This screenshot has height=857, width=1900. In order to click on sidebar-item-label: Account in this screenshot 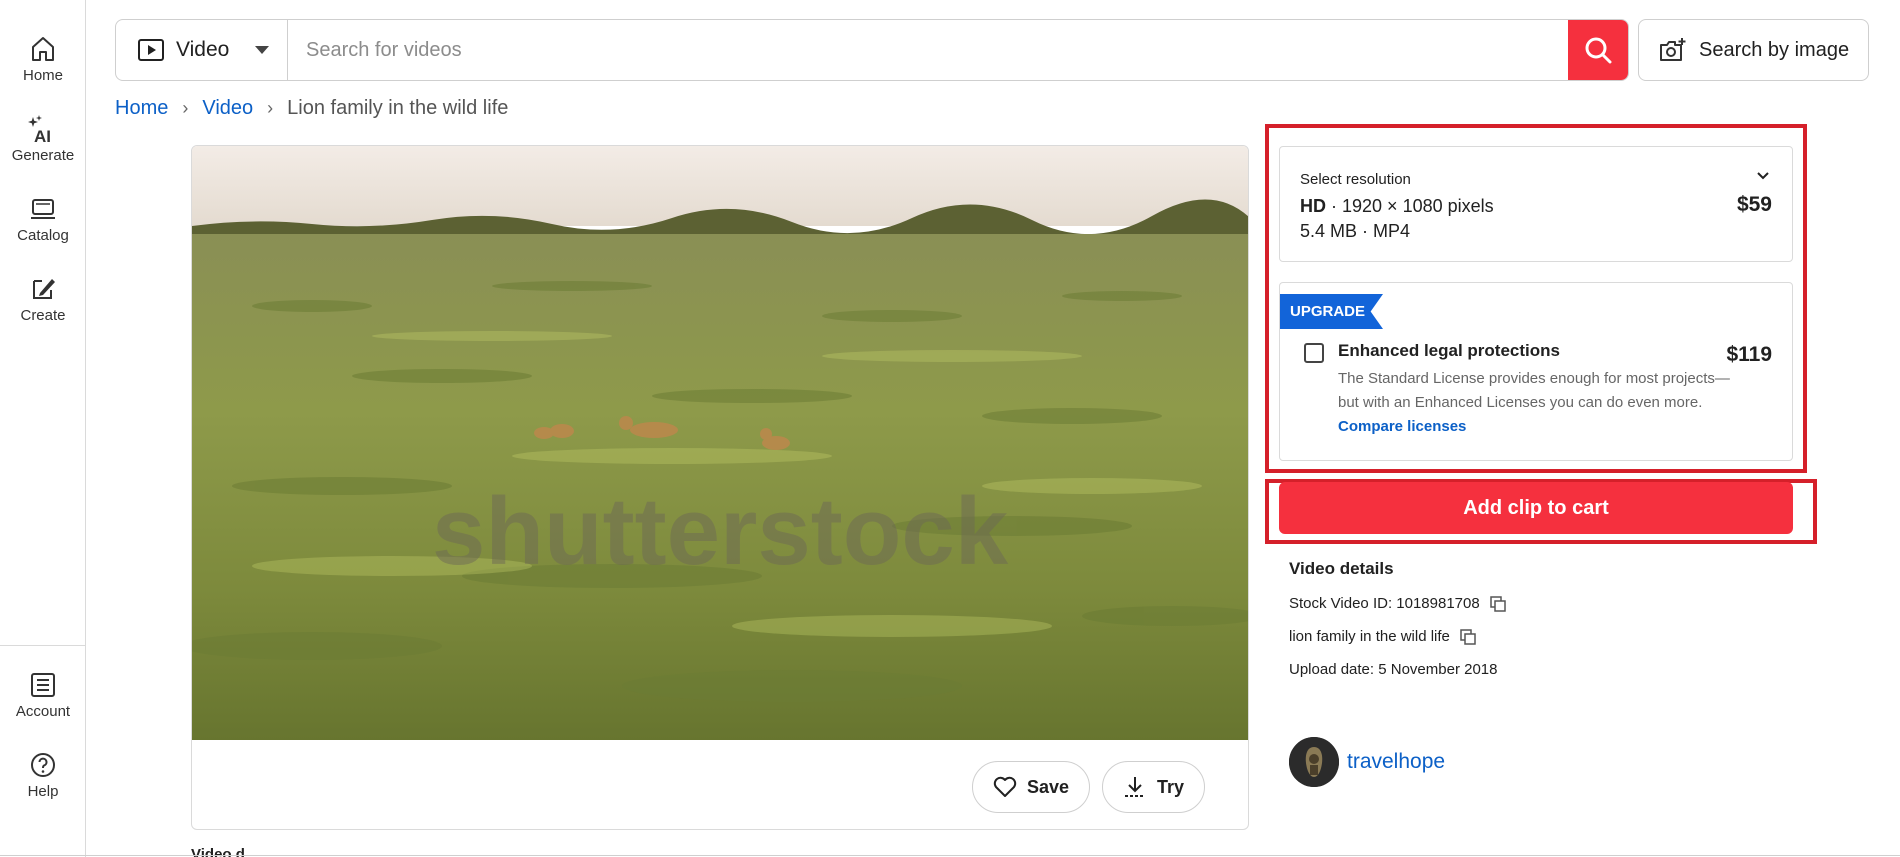, I will do `click(43, 711)`.